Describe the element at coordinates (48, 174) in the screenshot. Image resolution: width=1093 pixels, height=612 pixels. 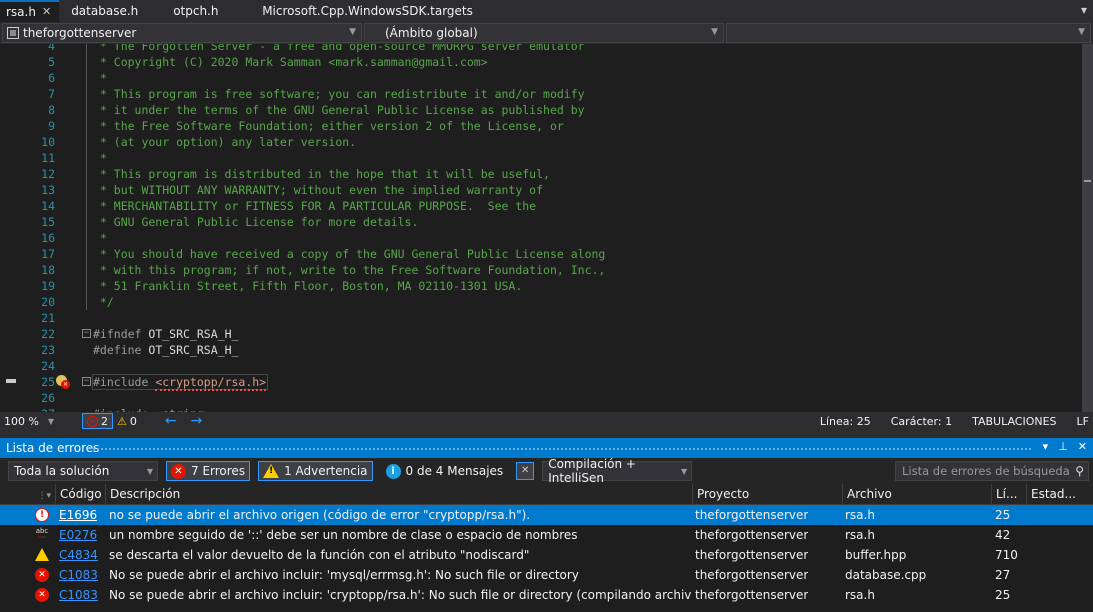
I see `line-number: 12` at that location.